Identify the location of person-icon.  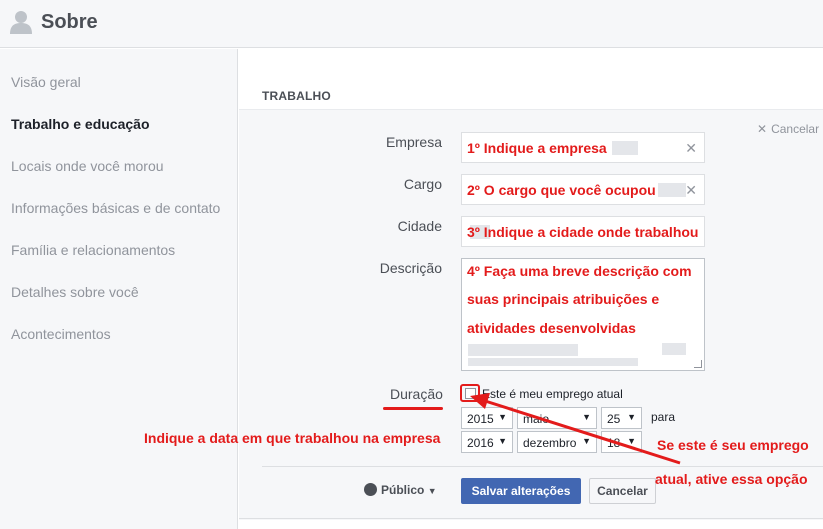
(21, 22).